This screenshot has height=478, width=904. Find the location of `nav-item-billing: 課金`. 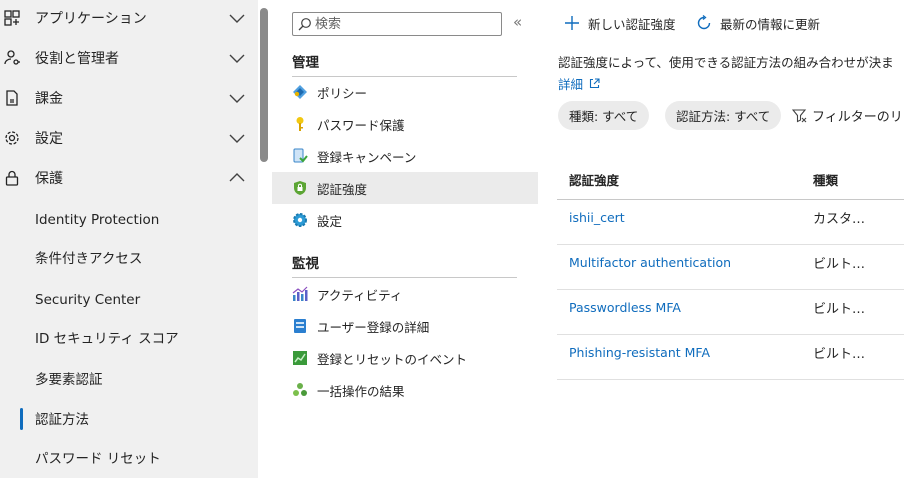

nav-item-billing: 課金 is located at coordinates (129, 98).